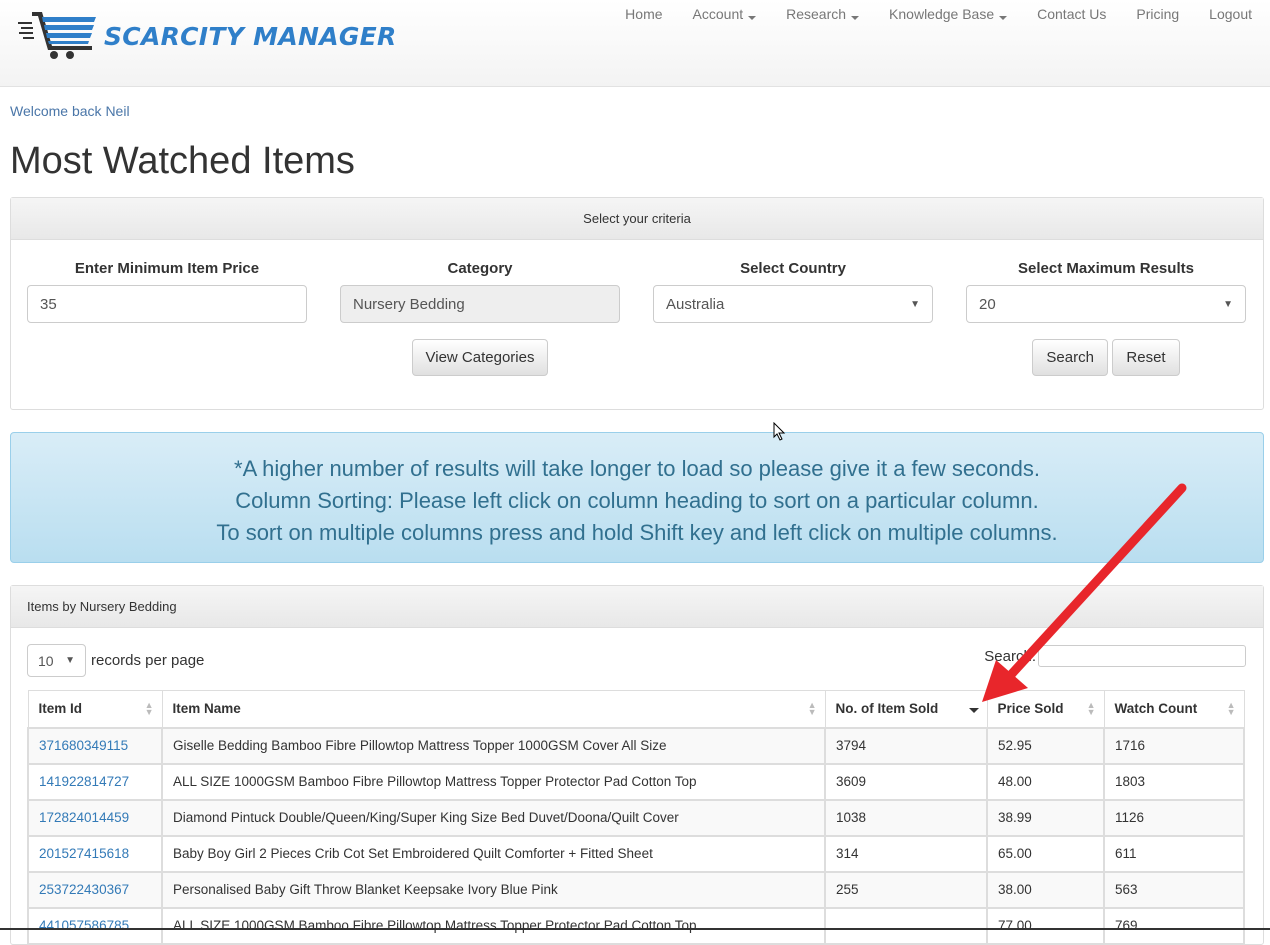 This screenshot has width=1270, height=945. What do you see at coordinates (1142, 656) in the screenshot?
I see `search-input` at bounding box center [1142, 656].